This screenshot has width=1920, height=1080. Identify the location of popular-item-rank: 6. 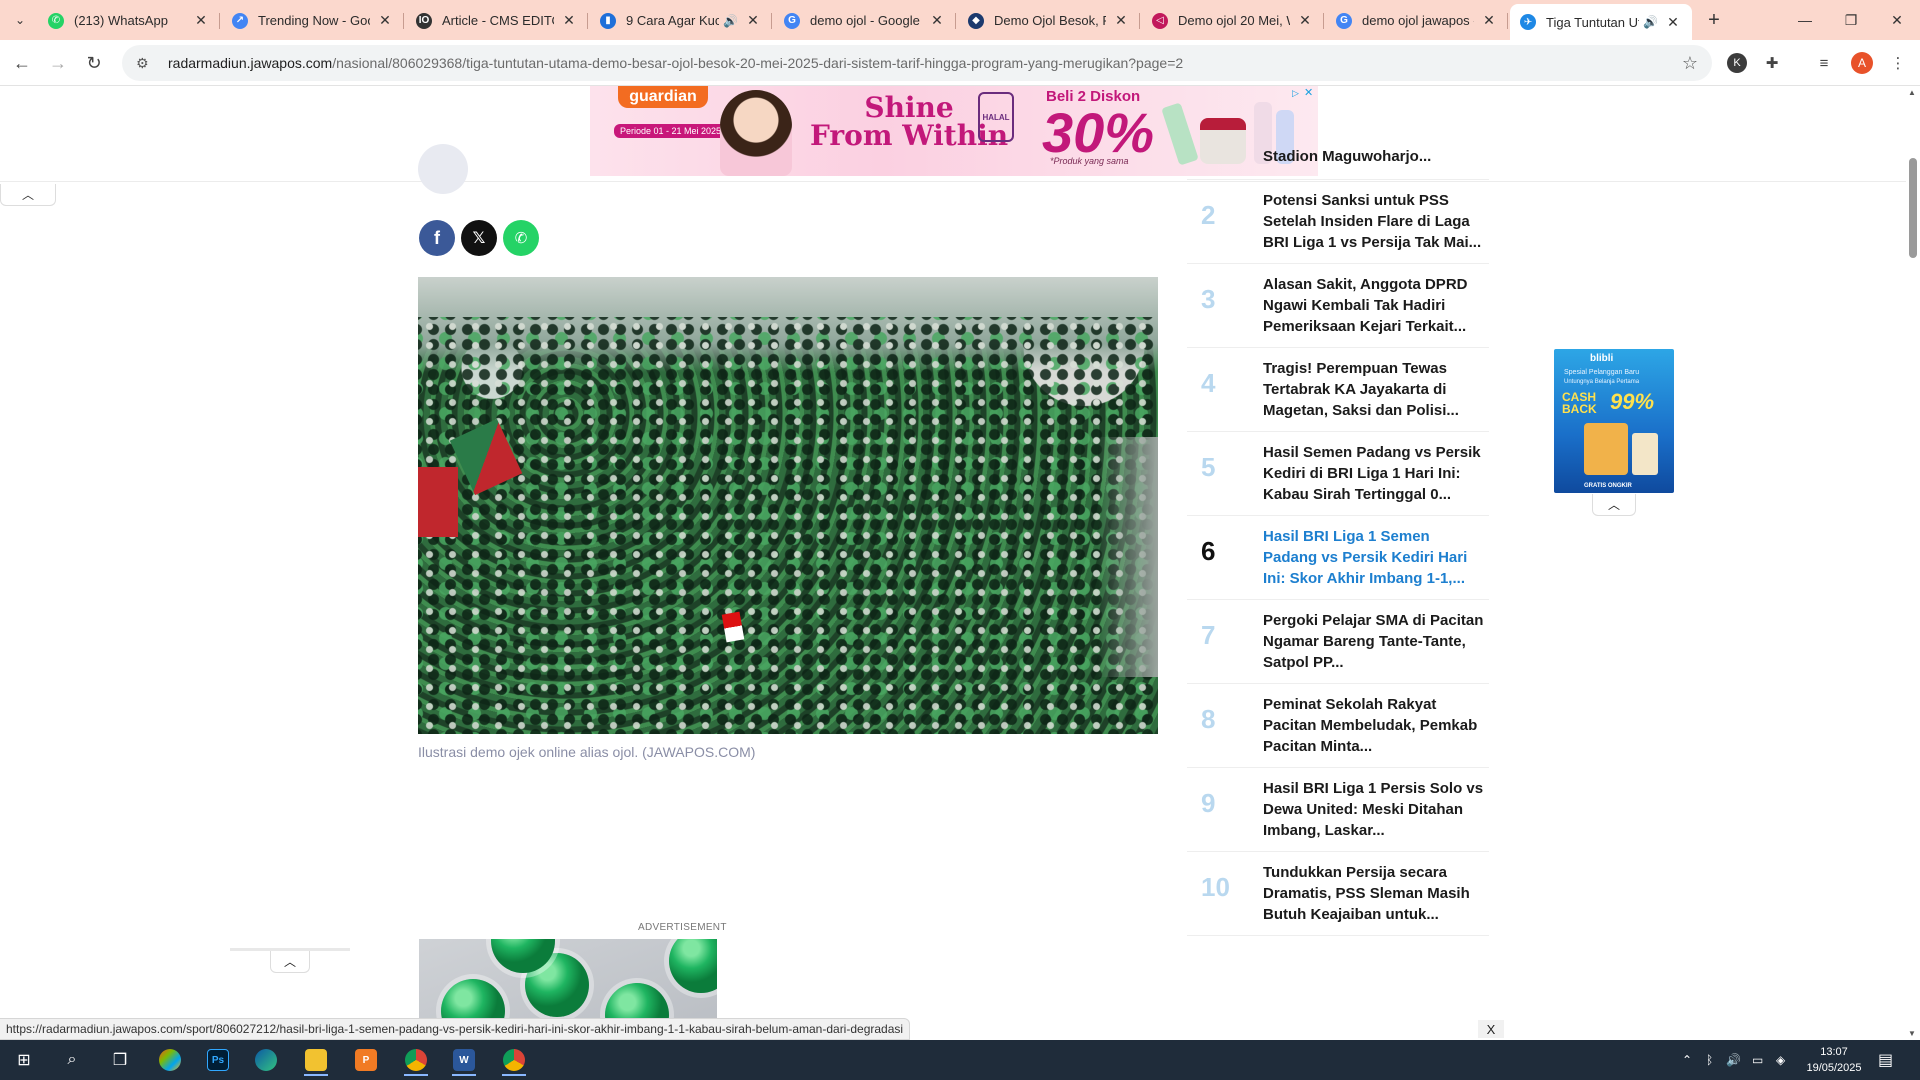
(1208, 551).